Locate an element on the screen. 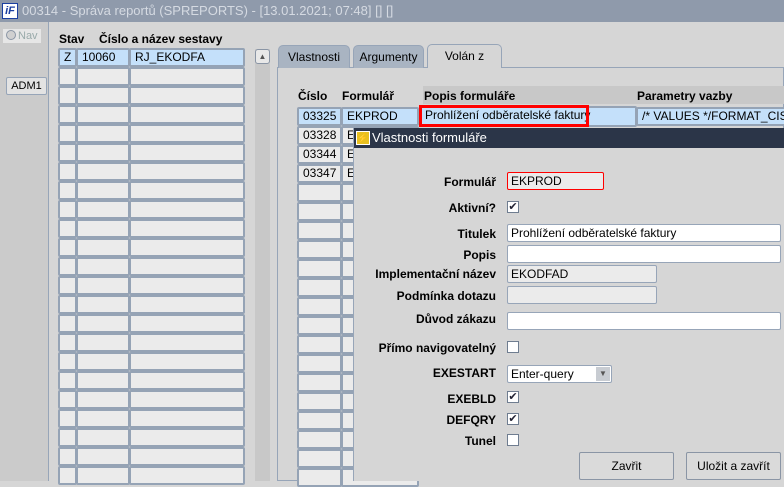 This screenshot has width=784, height=487. defqry-checkbox: ✔ is located at coordinates (513, 419).